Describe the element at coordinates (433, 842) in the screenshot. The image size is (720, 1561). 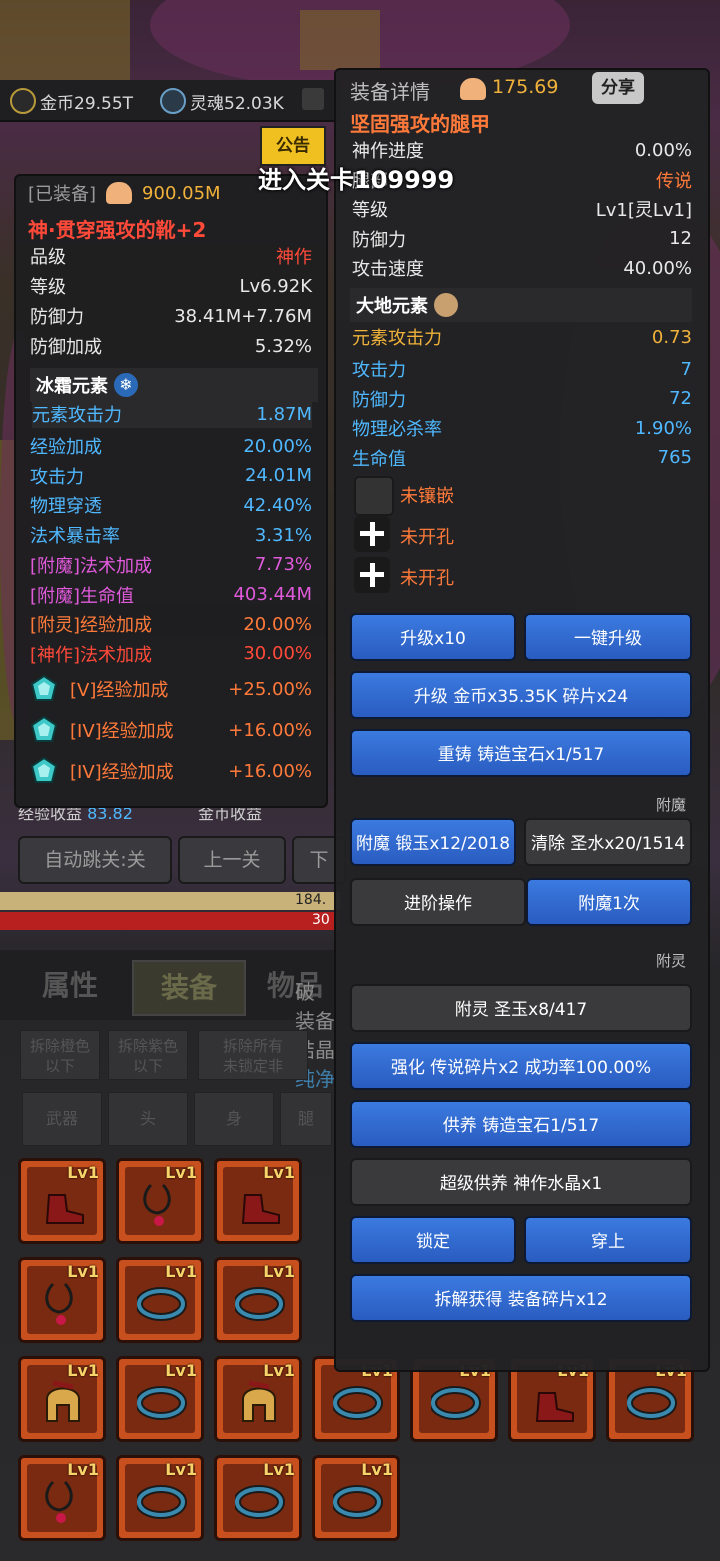
I see `enchant-button: 附魔 锻玉x12/2018` at that location.